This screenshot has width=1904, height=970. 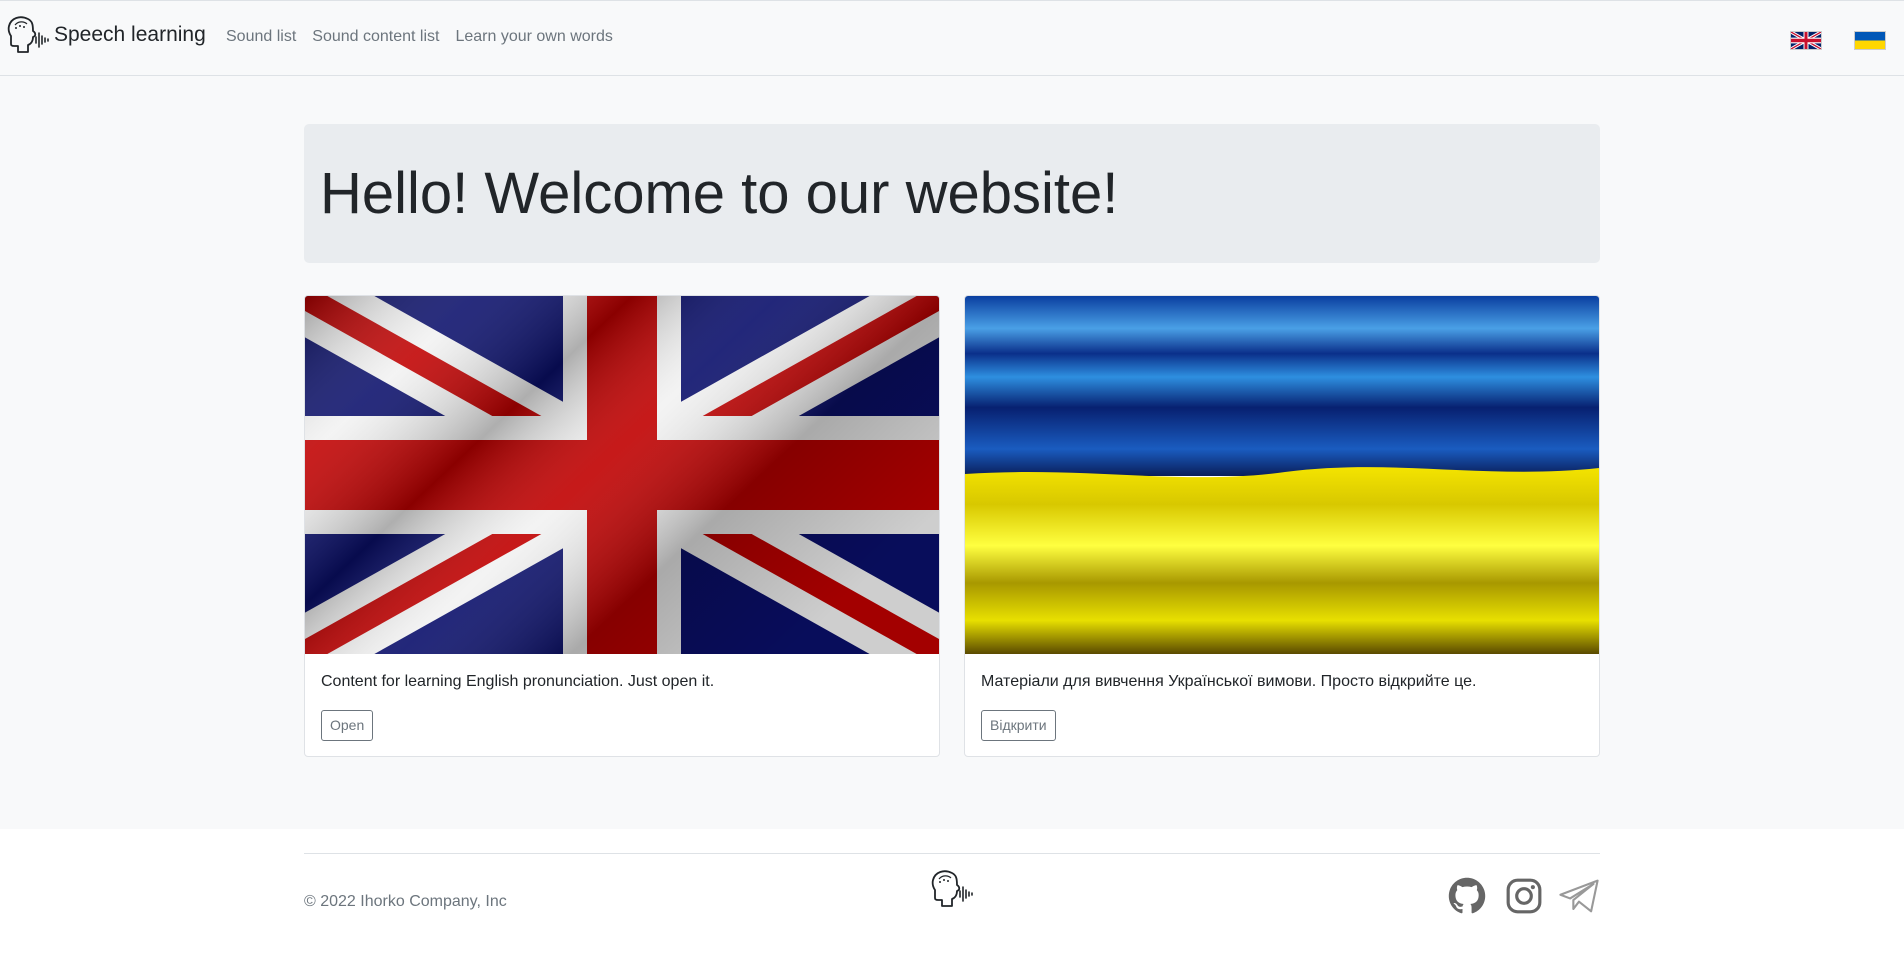 I want to click on instagram-link, so click(x=1524, y=896).